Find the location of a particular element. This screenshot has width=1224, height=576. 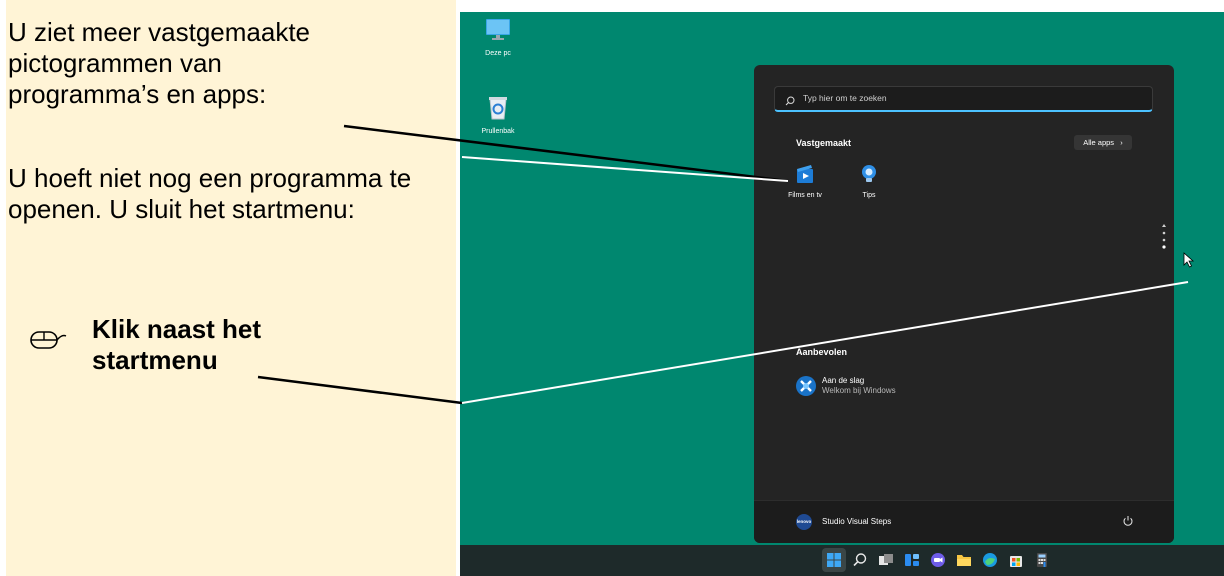

callout-line-pinned is located at coordinates (566, 153).